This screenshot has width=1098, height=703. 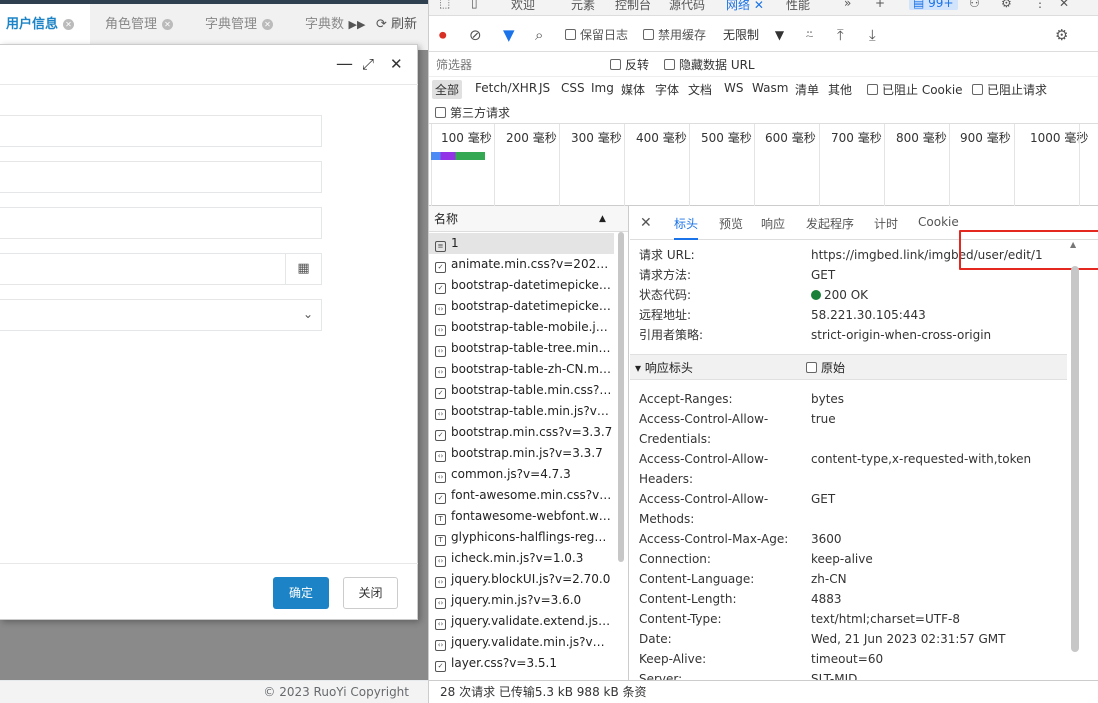 I want to click on type-font: 字体, so click(x=667, y=89).